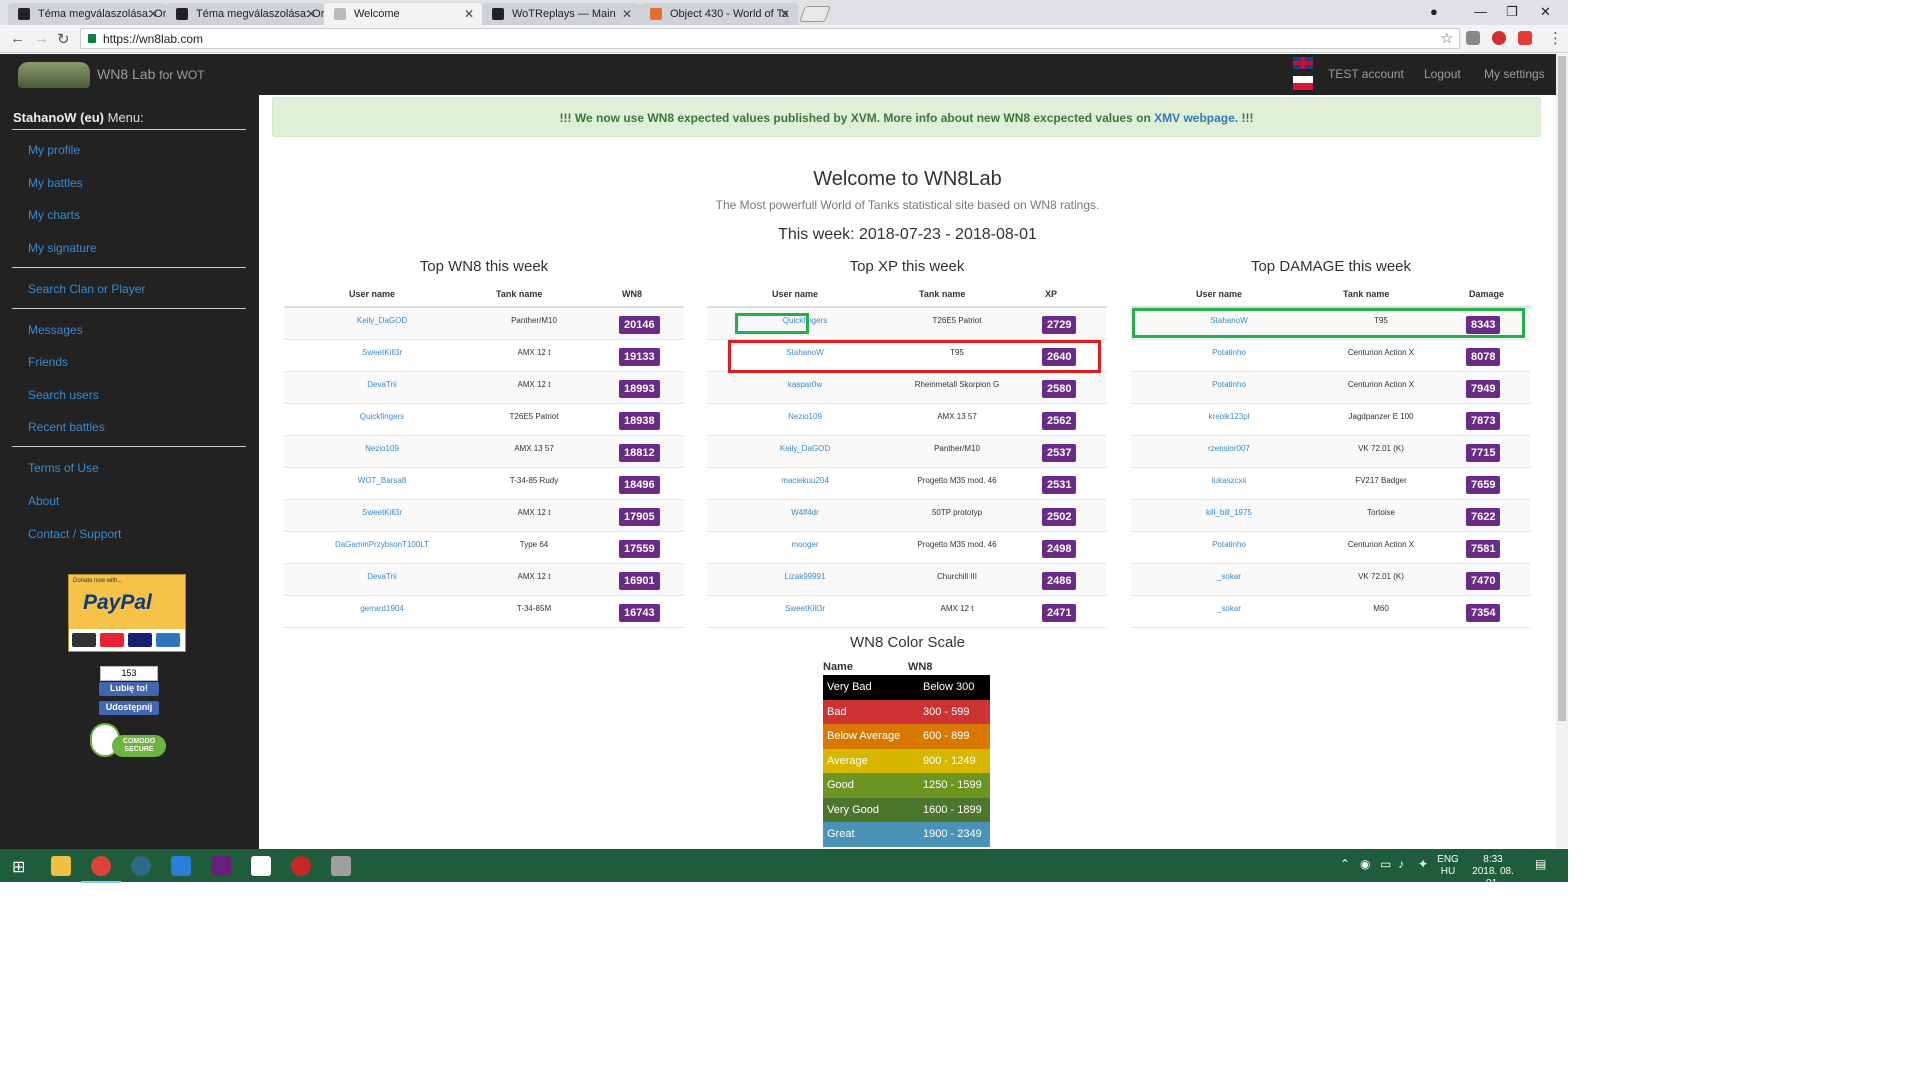 The height and width of the screenshot is (1080, 1920). What do you see at coordinates (66, 427) in the screenshot?
I see `sidebar-item-recent-battles: Recent battles` at bounding box center [66, 427].